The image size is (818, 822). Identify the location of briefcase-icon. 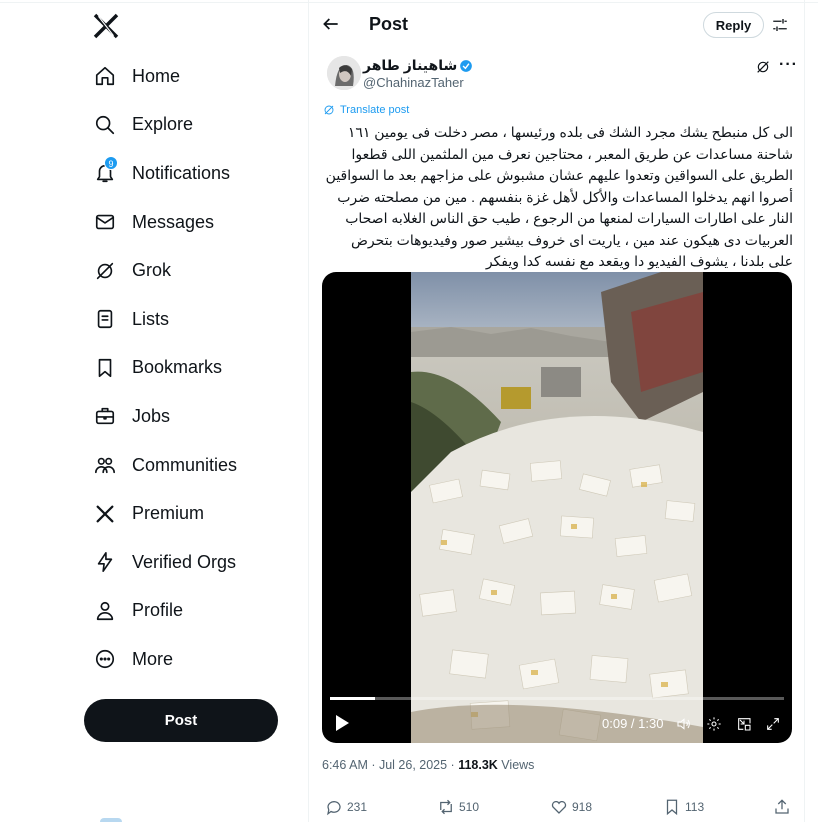
(105, 416).